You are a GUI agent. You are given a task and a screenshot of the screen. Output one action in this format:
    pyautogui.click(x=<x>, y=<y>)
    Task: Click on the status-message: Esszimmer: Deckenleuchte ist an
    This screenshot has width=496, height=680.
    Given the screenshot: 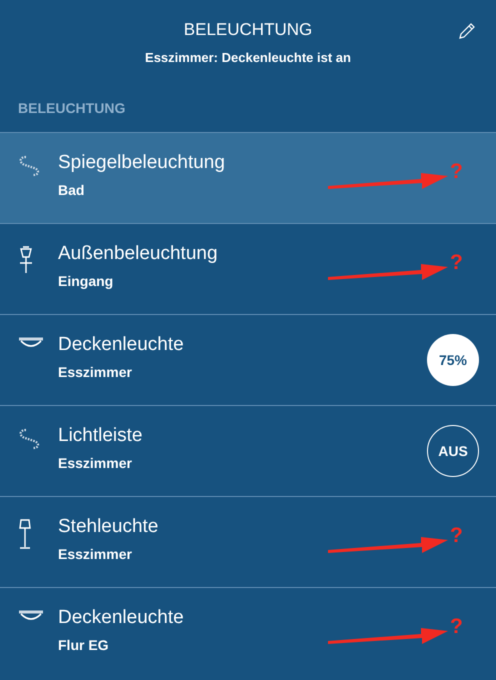 What is the action you would take?
    pyautogui.click(x=248, y=57)
    